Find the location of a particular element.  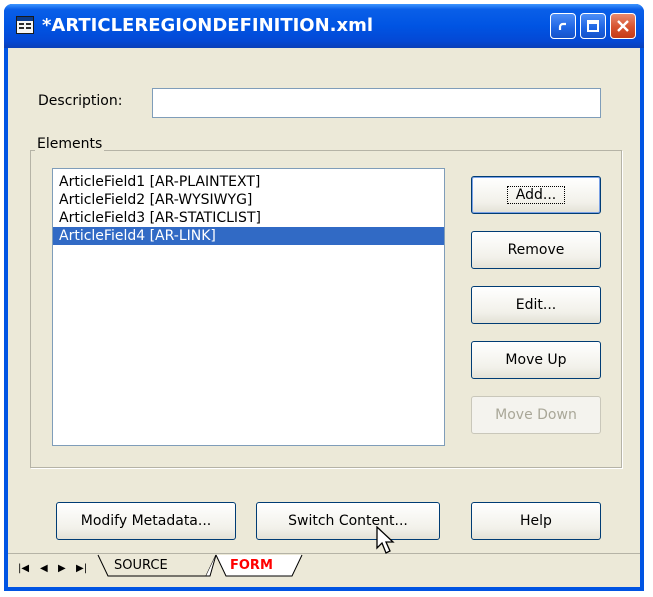

next-tab-icon: ▶ is located at coordinates (62, 568).